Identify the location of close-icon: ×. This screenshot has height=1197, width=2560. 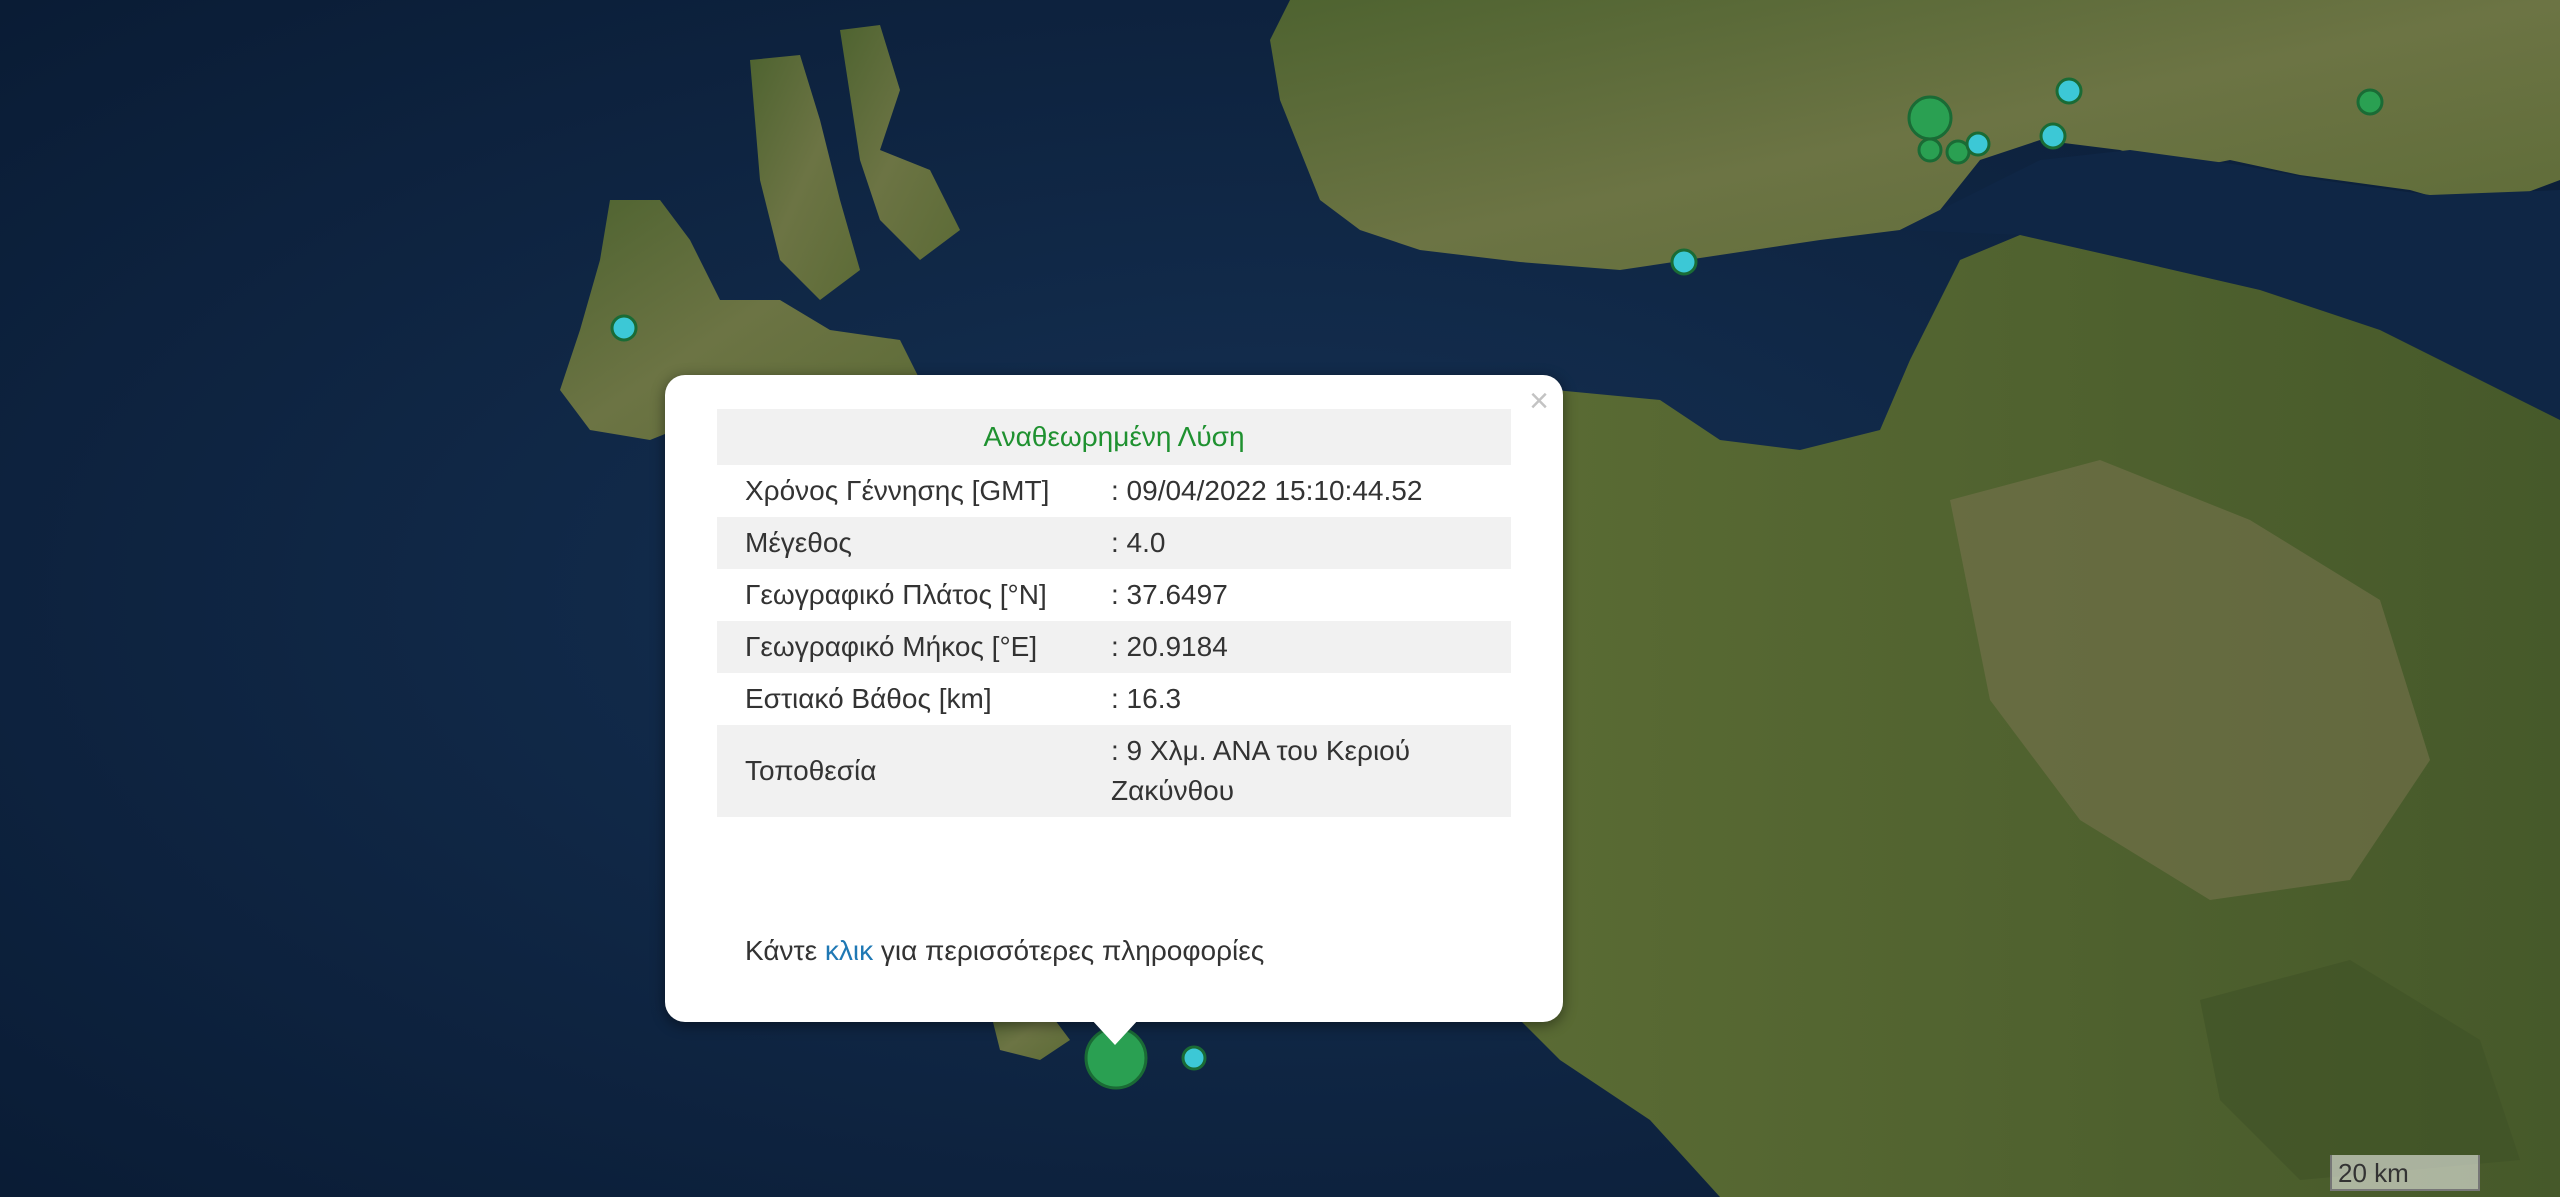
(1539, 401).